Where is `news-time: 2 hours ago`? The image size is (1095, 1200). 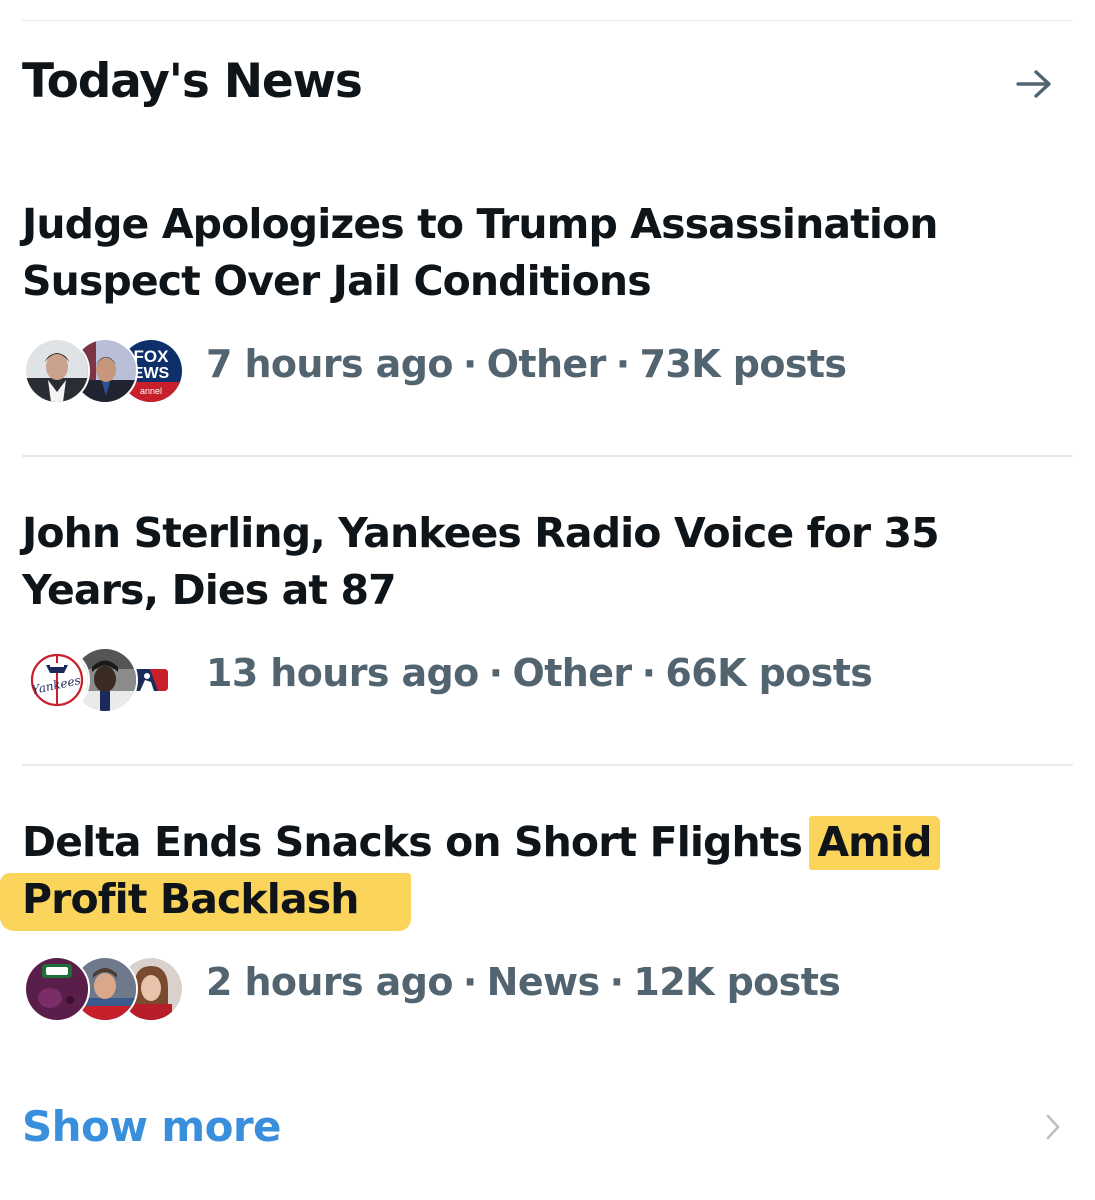 news-time: 2 hours ago is located at coordinates (329, 982).